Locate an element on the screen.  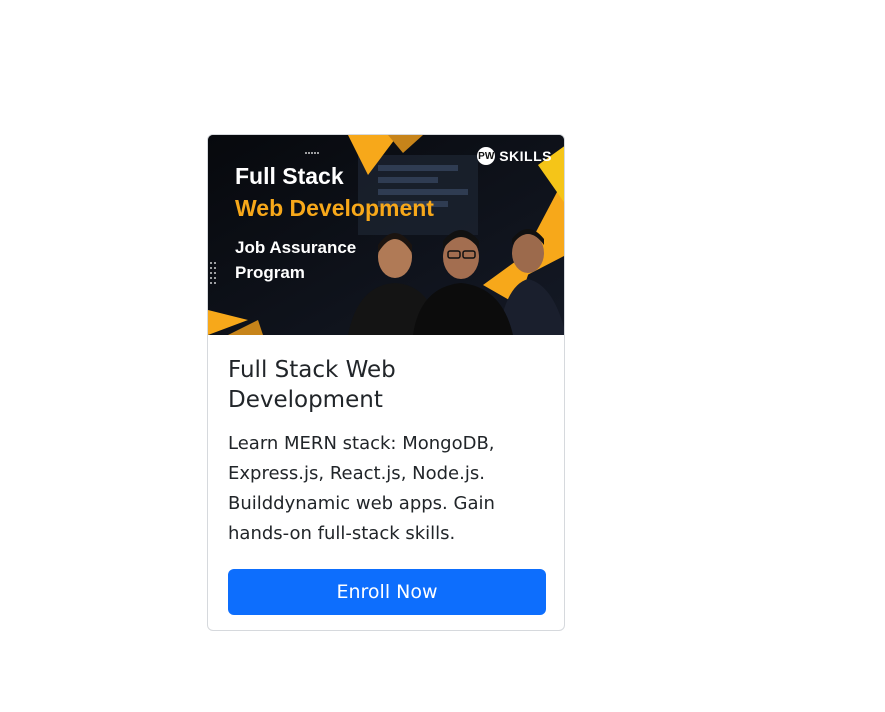
banner-heading-line2: Web Development is located at coordinates (334, 208).